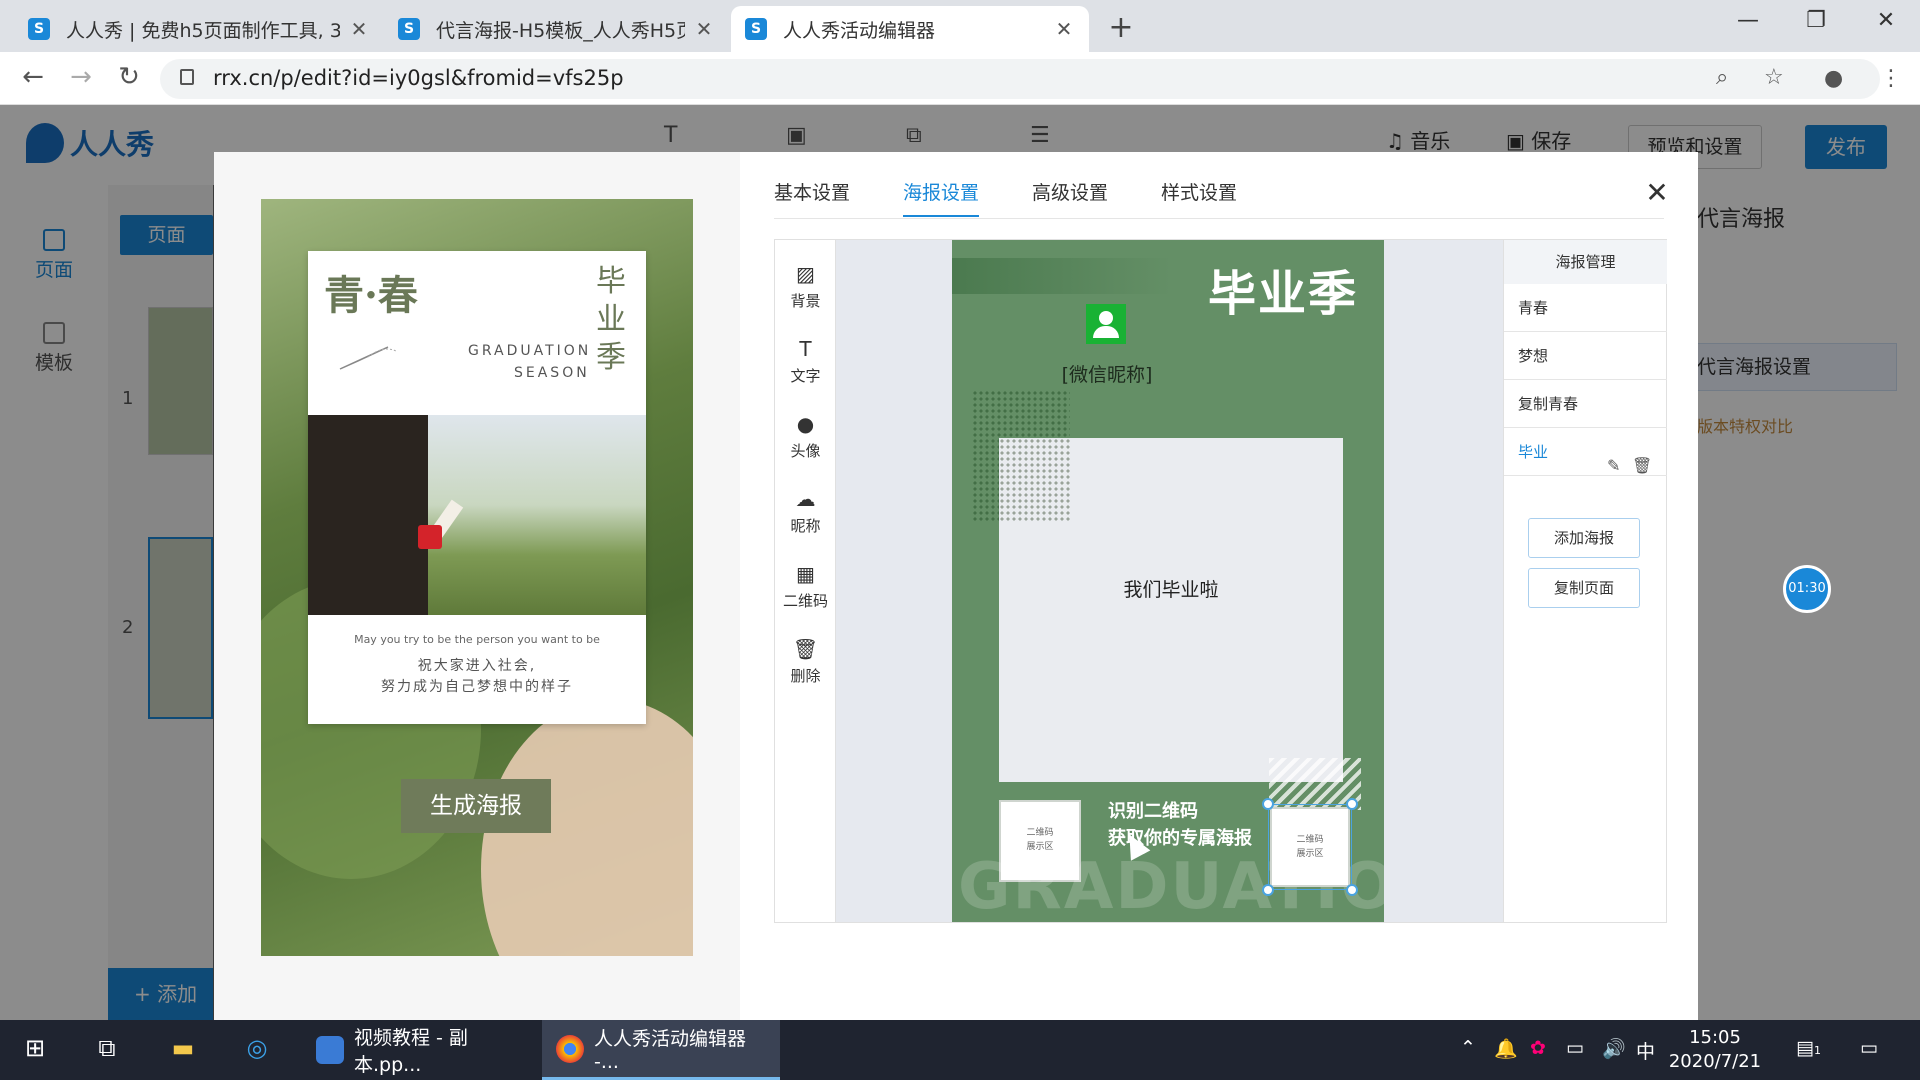  I want to click on profile-icon: ●, so click(1833, 78).